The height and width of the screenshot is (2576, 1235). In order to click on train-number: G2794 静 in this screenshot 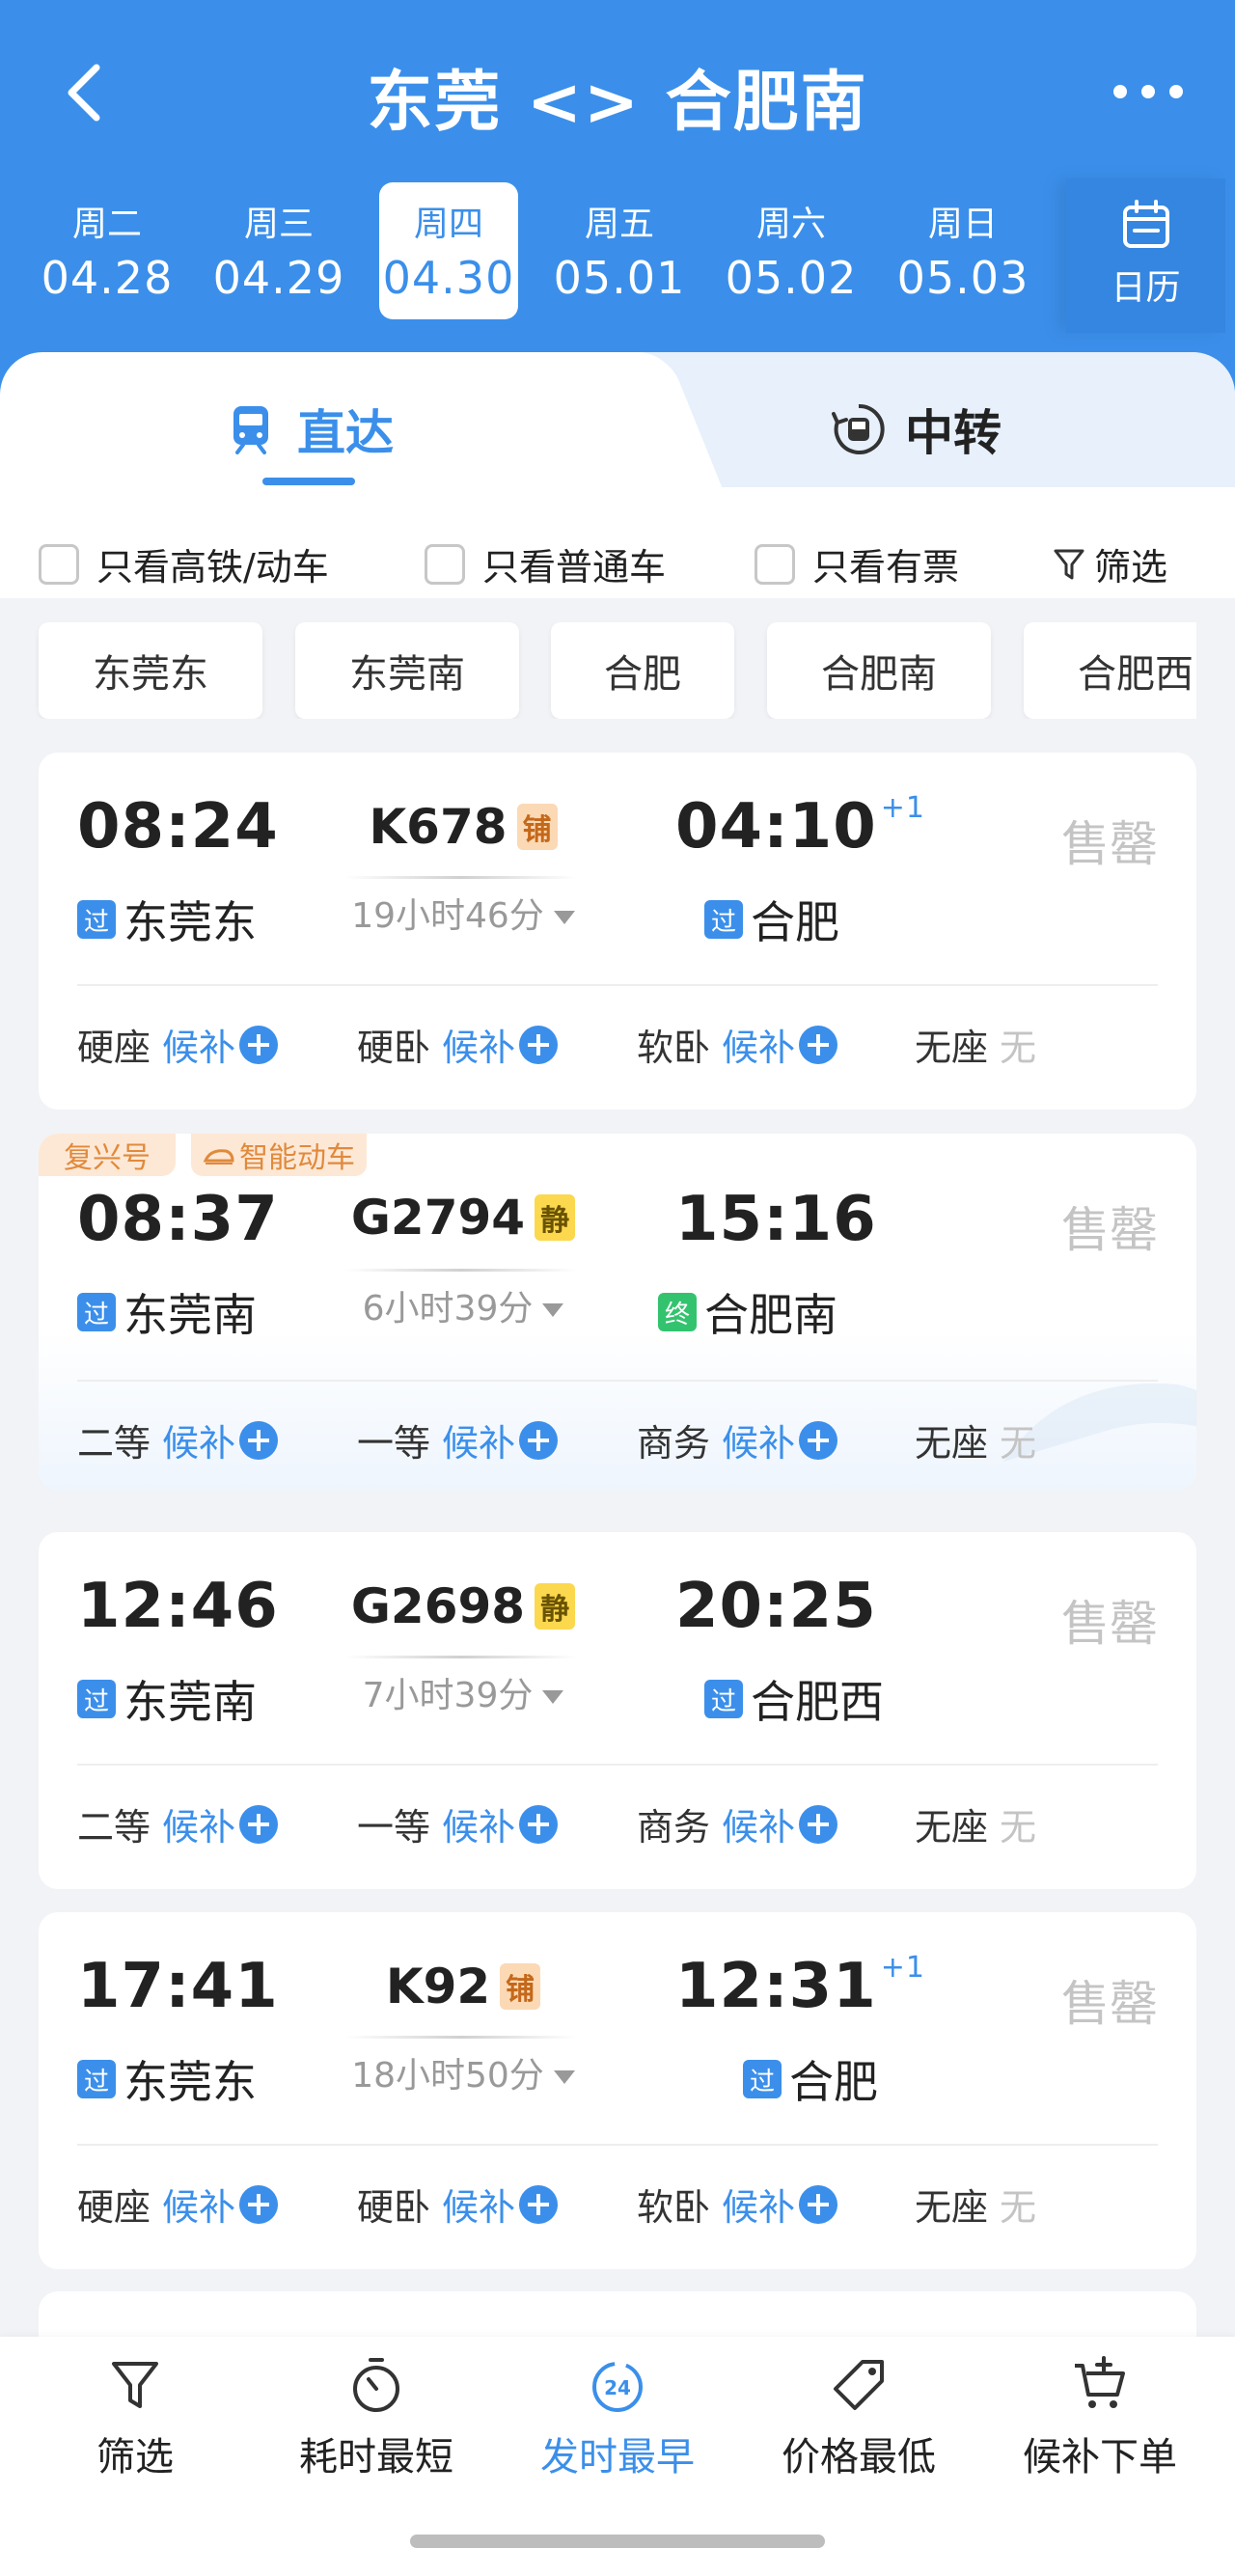, I will do `click(463, 1218)`.